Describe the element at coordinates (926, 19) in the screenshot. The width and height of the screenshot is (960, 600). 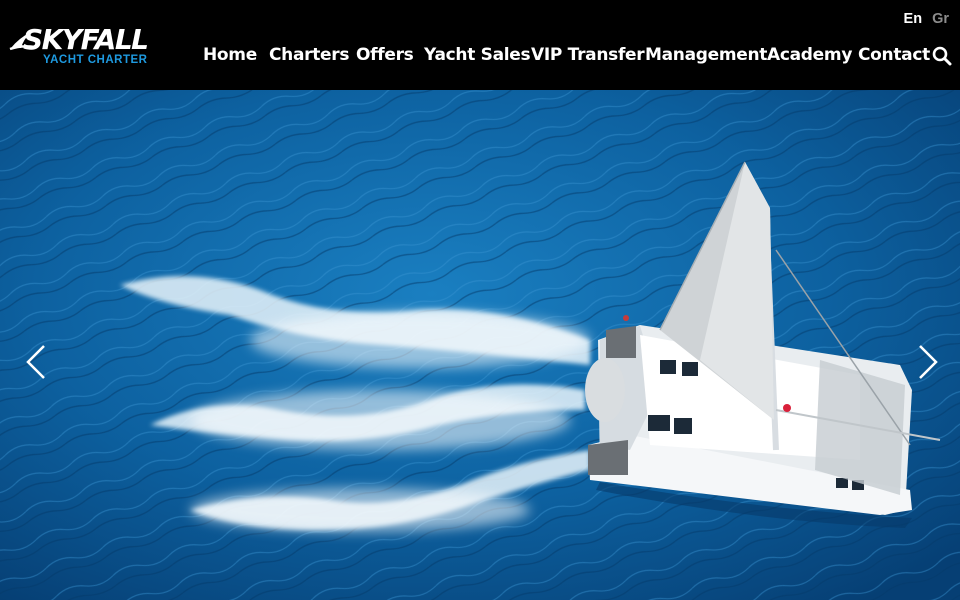
I see `language-switcher: En Gr` at that location.